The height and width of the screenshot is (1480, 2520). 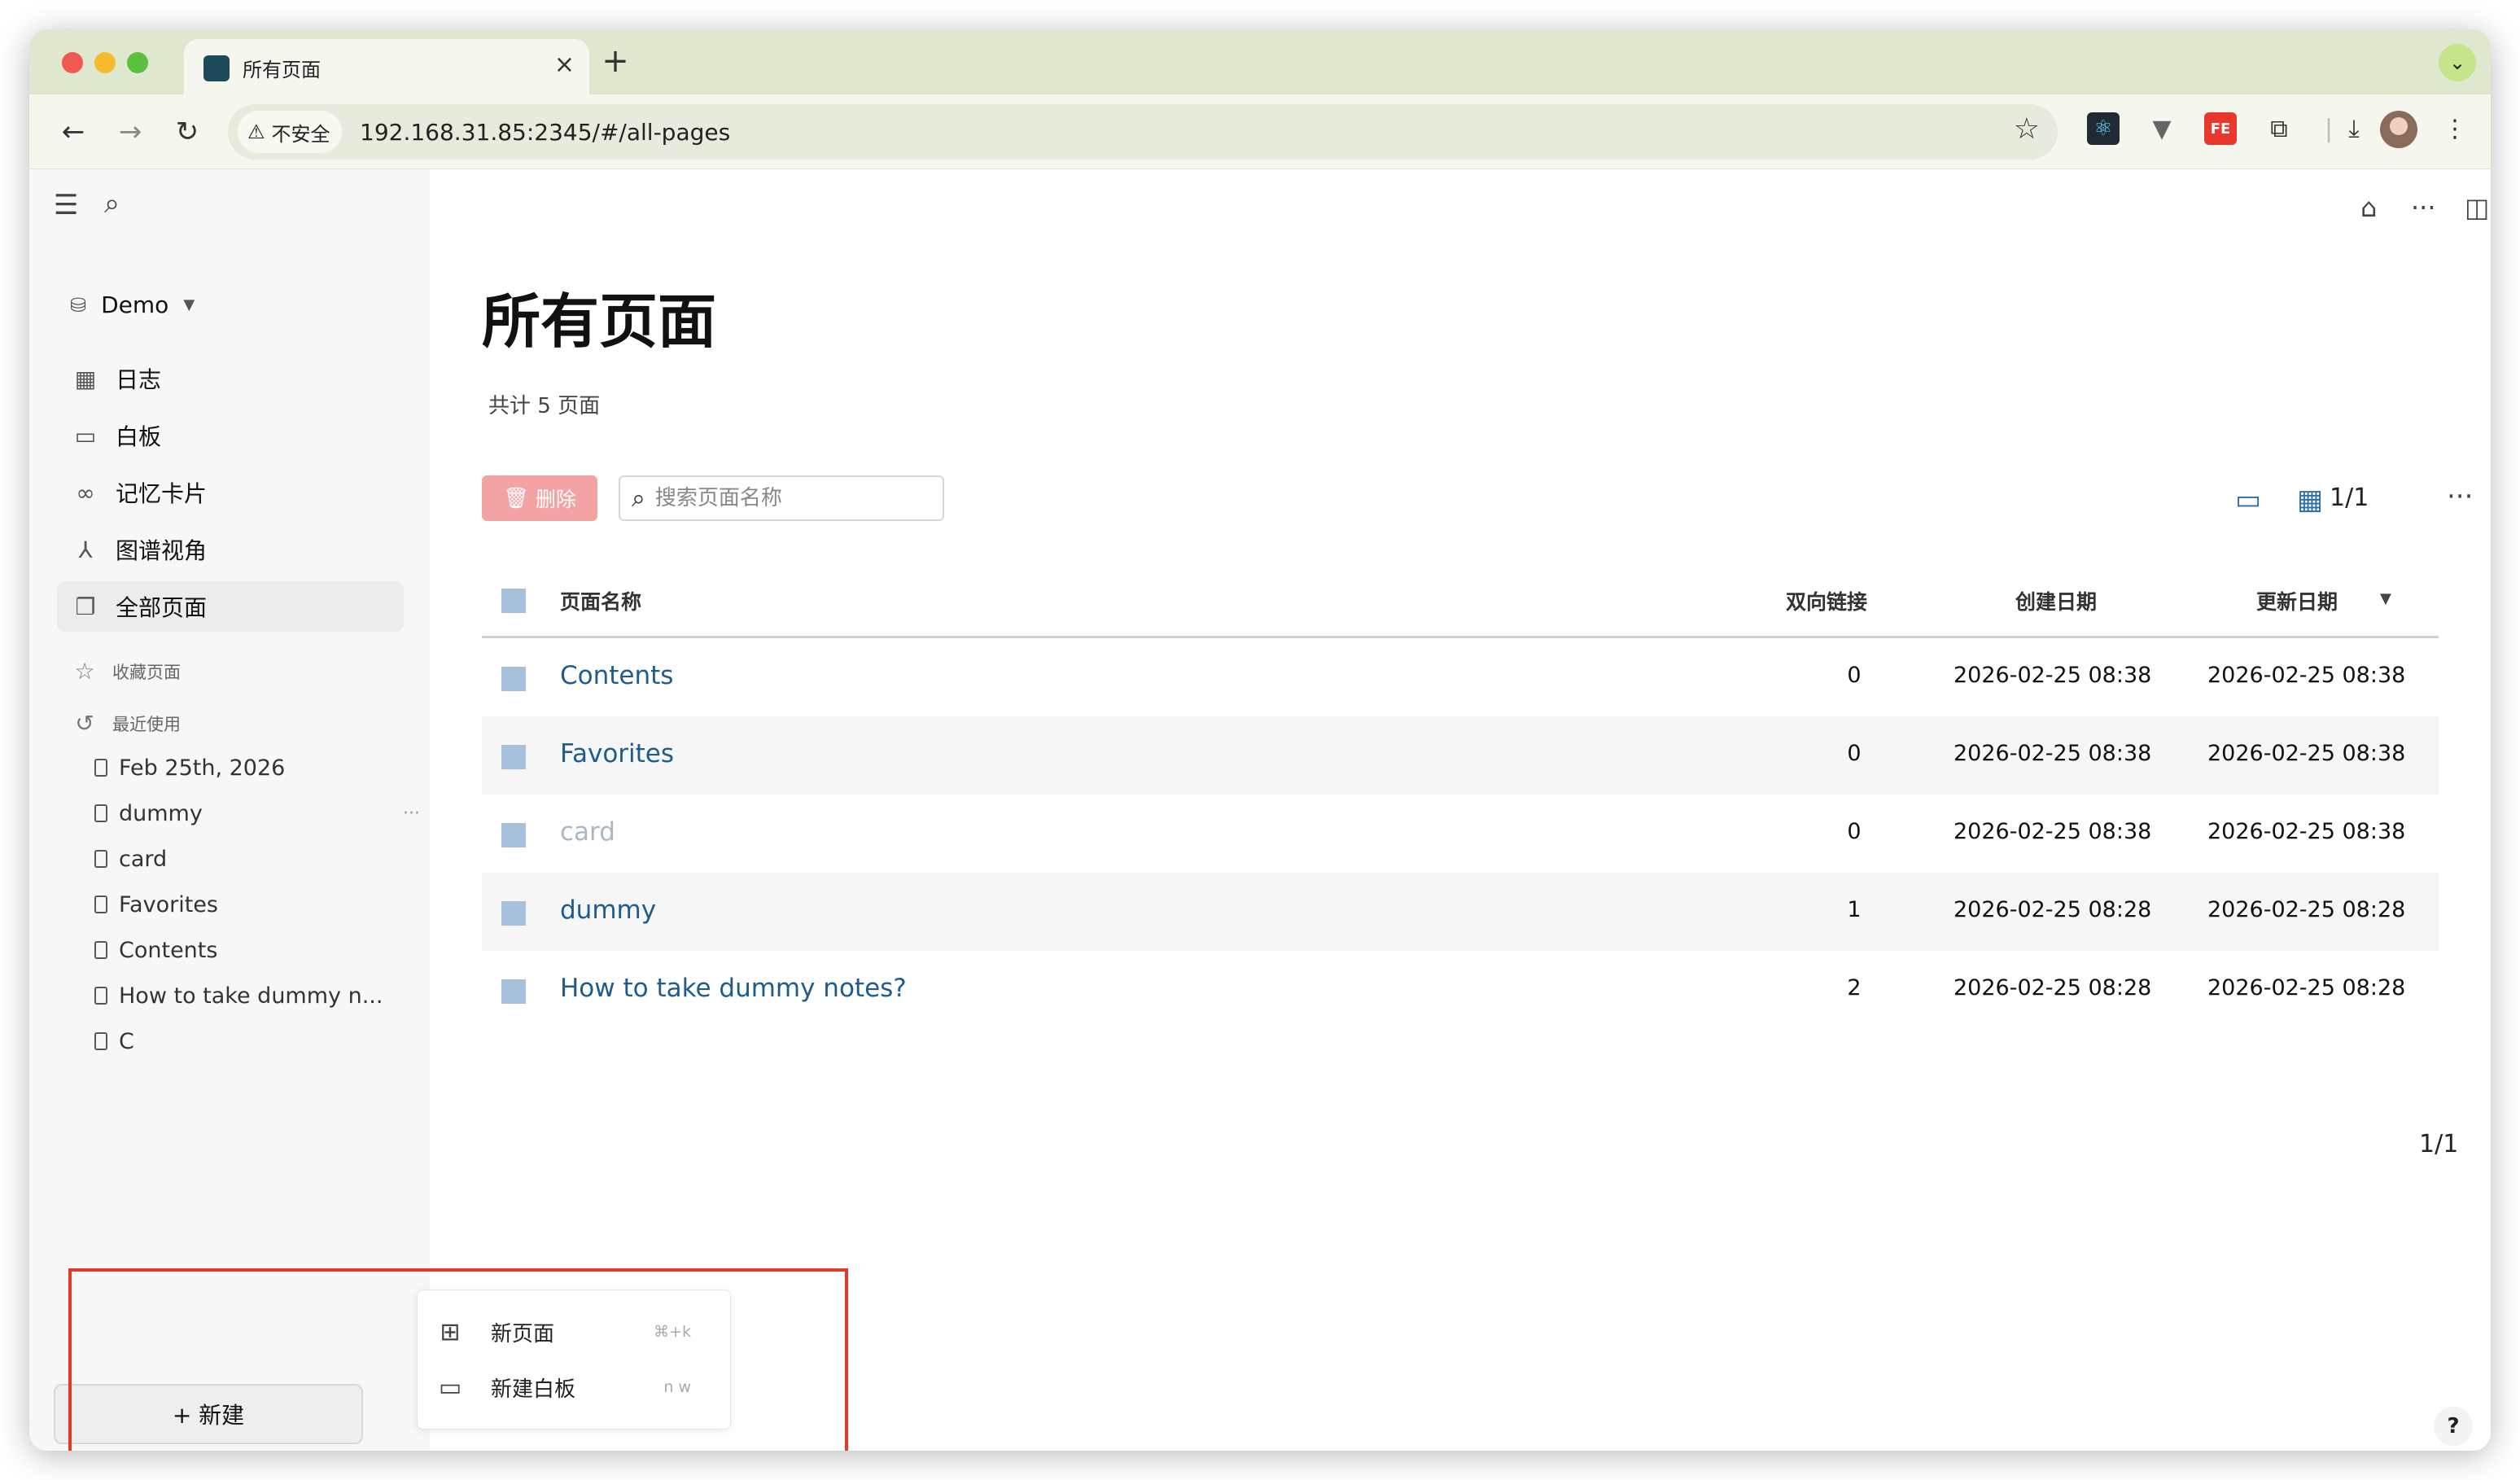 I want to click on browser-tab: 所有页面 ×, so click(x=386, y=66).